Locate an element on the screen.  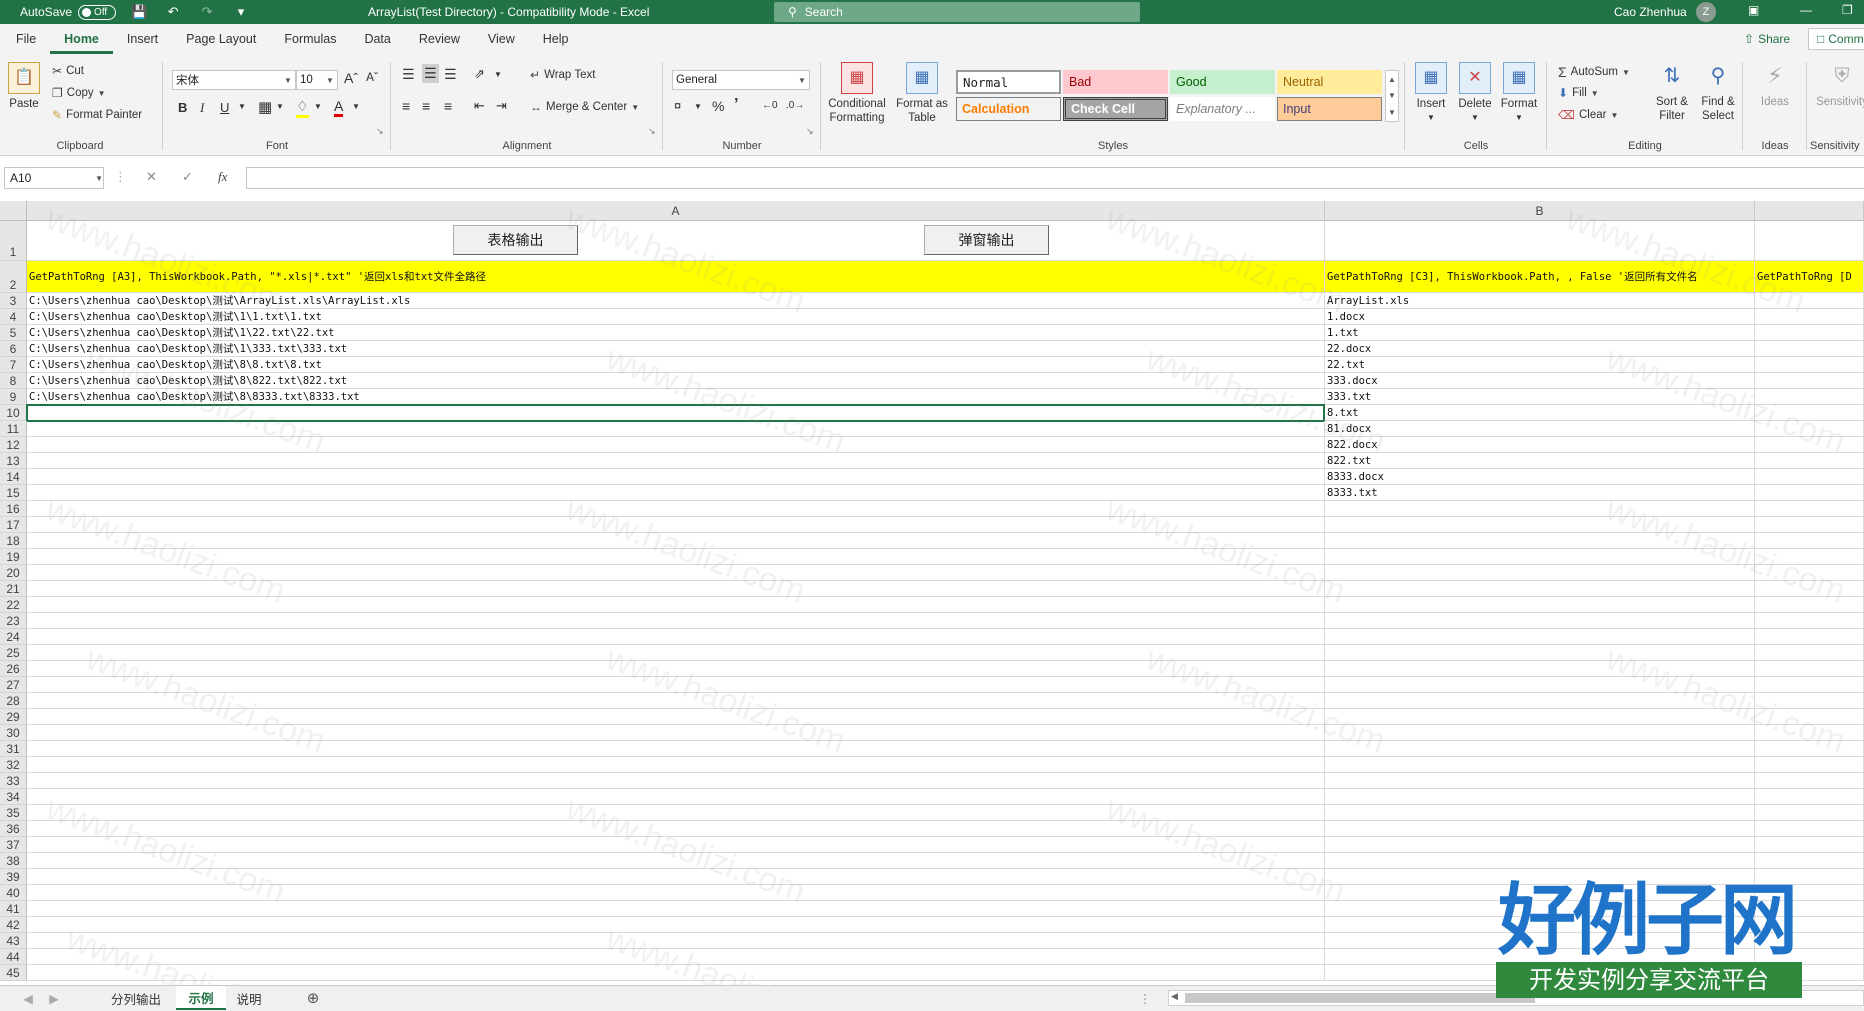
ideas-button: ⚡ Ideas is located at coordinates (1775, 84).